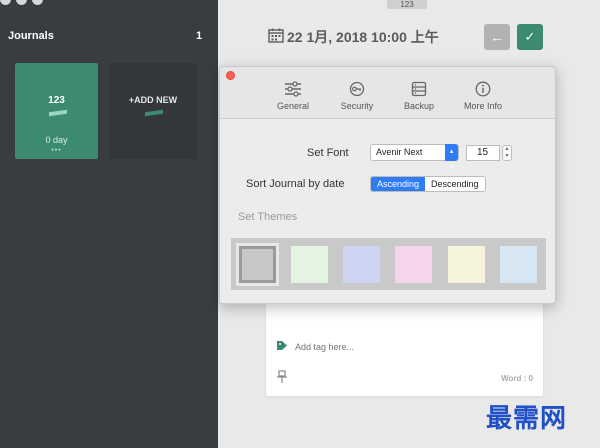  What do you see at coordinates (419, 90) in the screenshot?
I see `database-icon` at bounding box center [419, 90].